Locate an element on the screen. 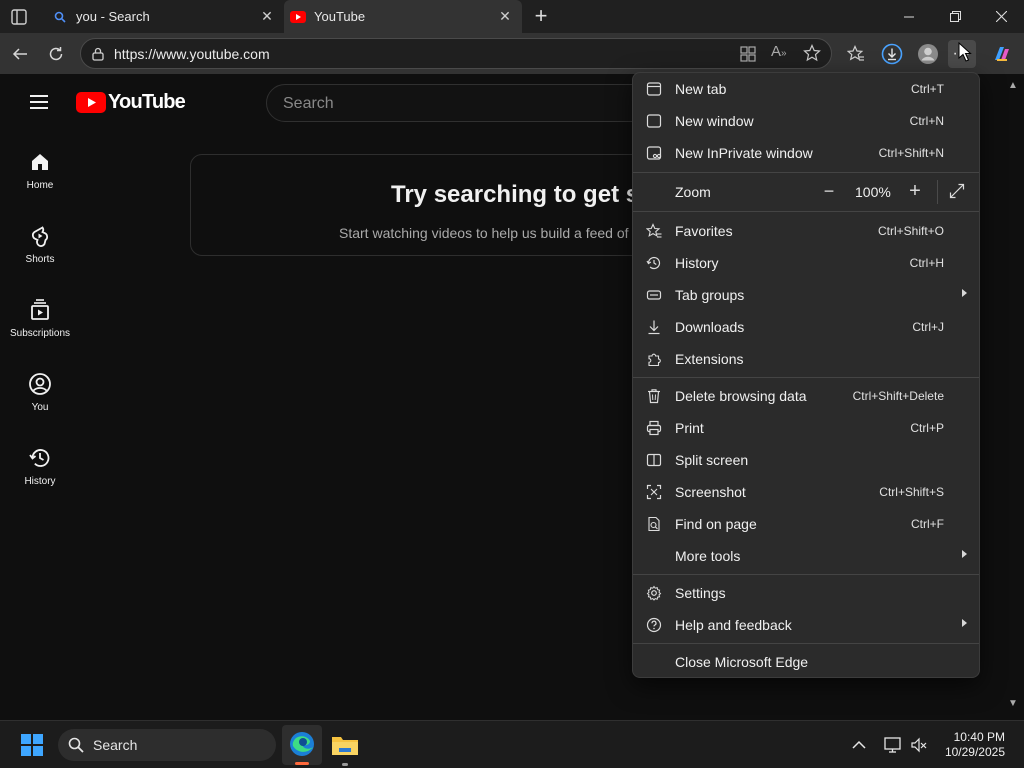 The width and height of the screenshot is (1024, 768). menu-item-help-and-feedback: Help and feedback is located at coordinates (806, 625).